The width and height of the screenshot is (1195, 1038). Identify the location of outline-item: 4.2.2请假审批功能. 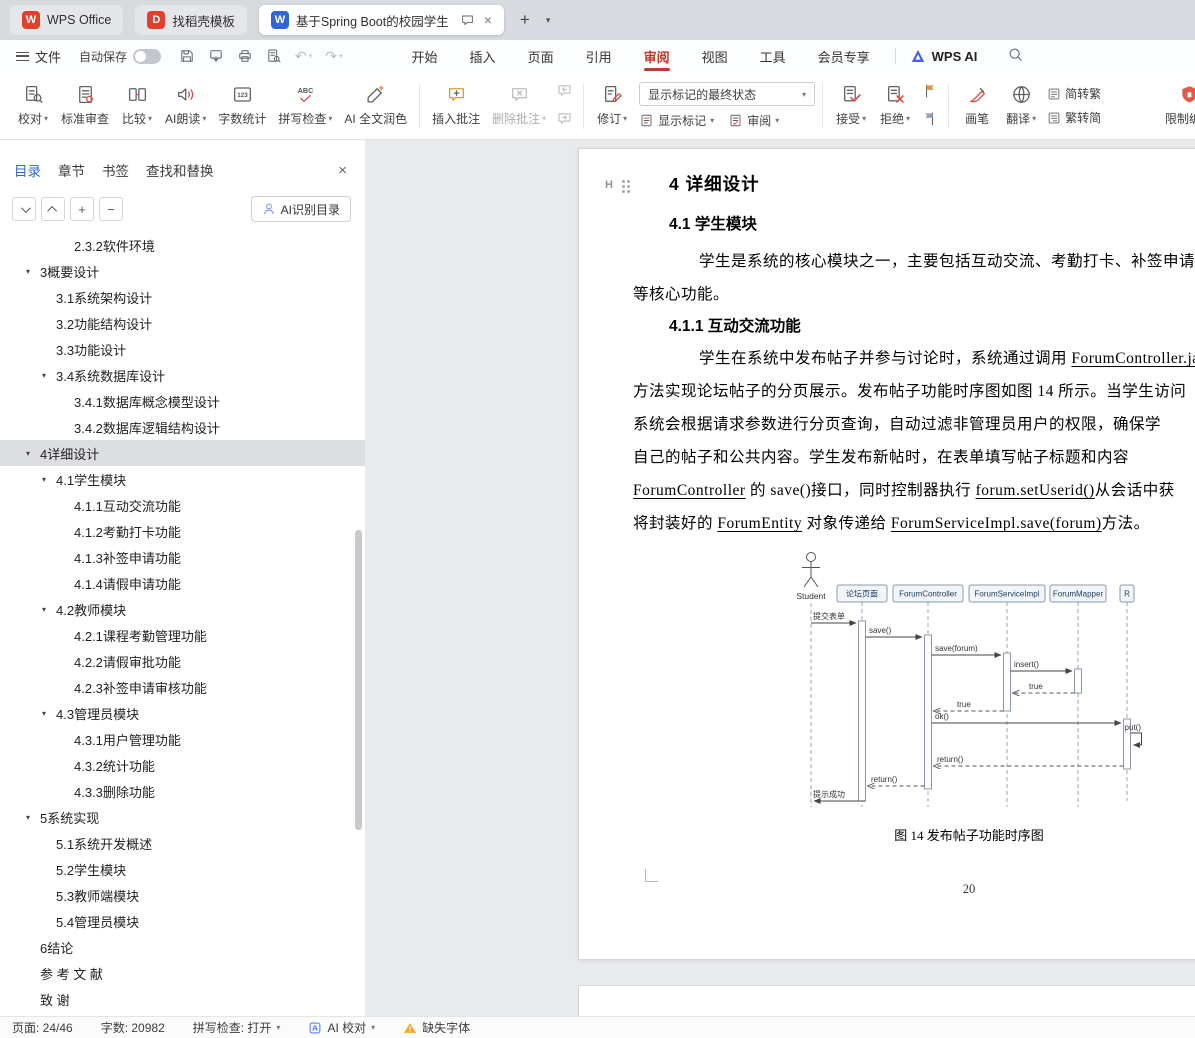
(182, 661).